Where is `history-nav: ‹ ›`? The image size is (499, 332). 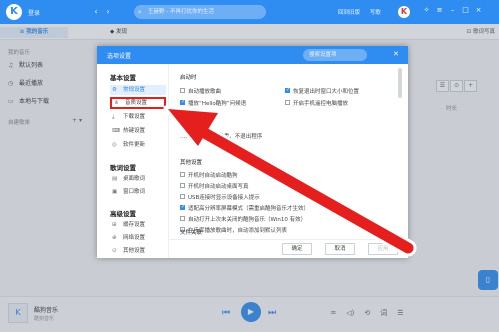 history-nav: ‹ › is located at coordinates (102, 12).